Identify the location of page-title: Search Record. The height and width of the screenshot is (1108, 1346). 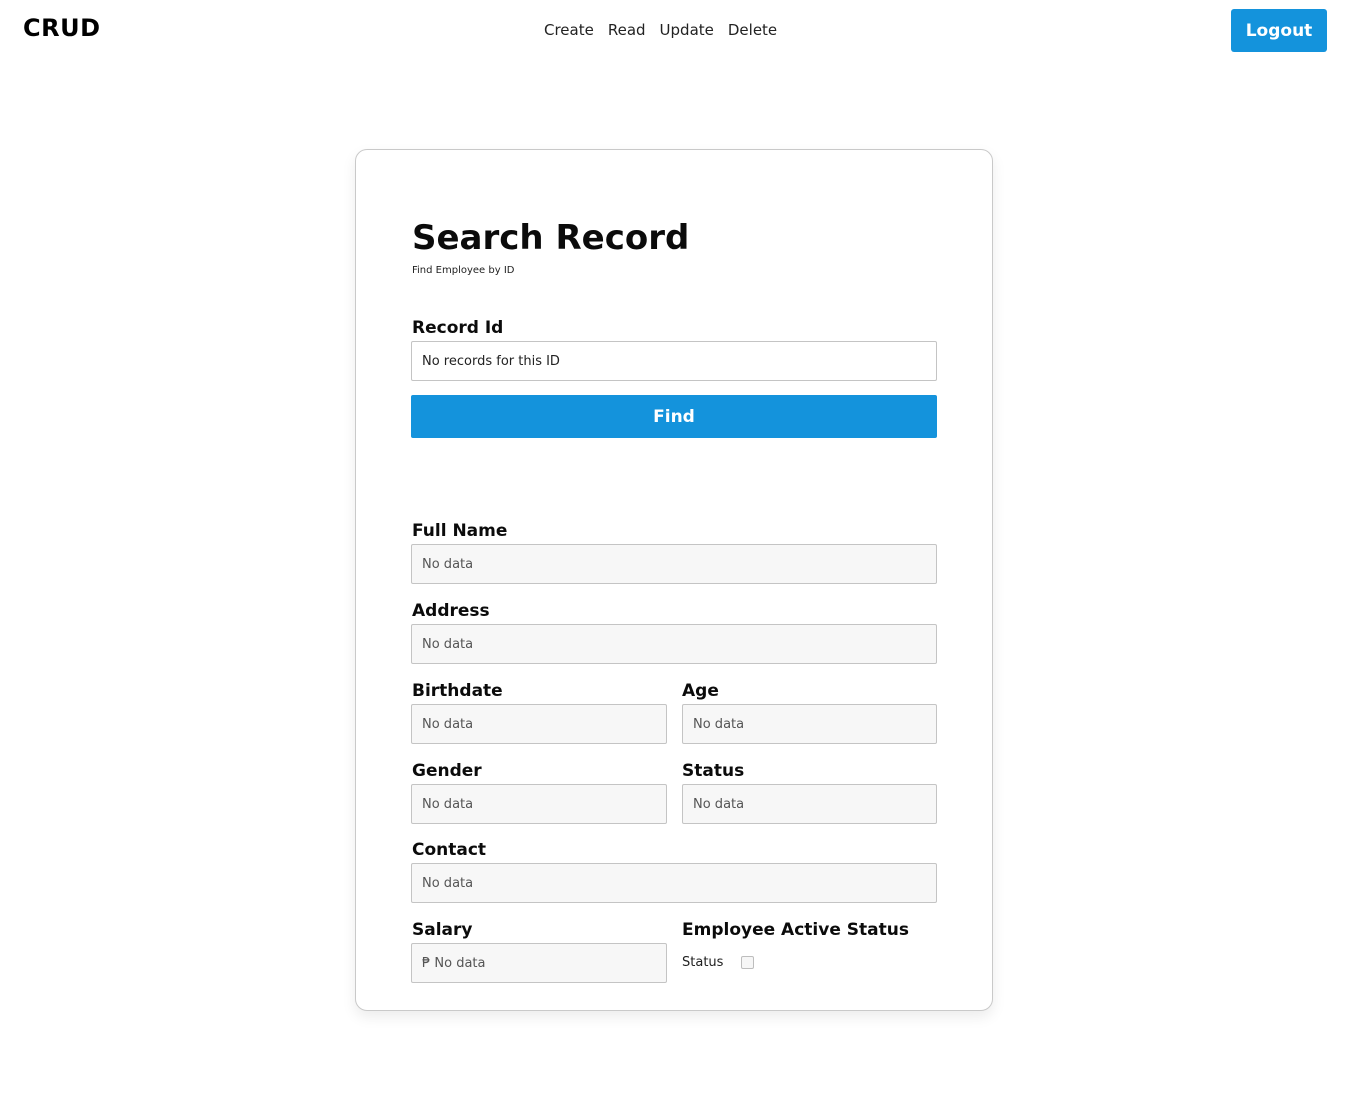
(551, 238).